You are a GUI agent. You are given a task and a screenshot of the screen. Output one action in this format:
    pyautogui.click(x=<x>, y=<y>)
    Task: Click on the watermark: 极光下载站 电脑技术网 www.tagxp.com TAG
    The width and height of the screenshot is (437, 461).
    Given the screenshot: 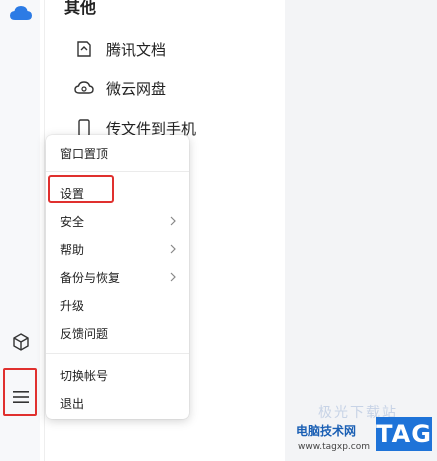 What is the action you would take?
    pyautogui.click(x=357, y=433)
    